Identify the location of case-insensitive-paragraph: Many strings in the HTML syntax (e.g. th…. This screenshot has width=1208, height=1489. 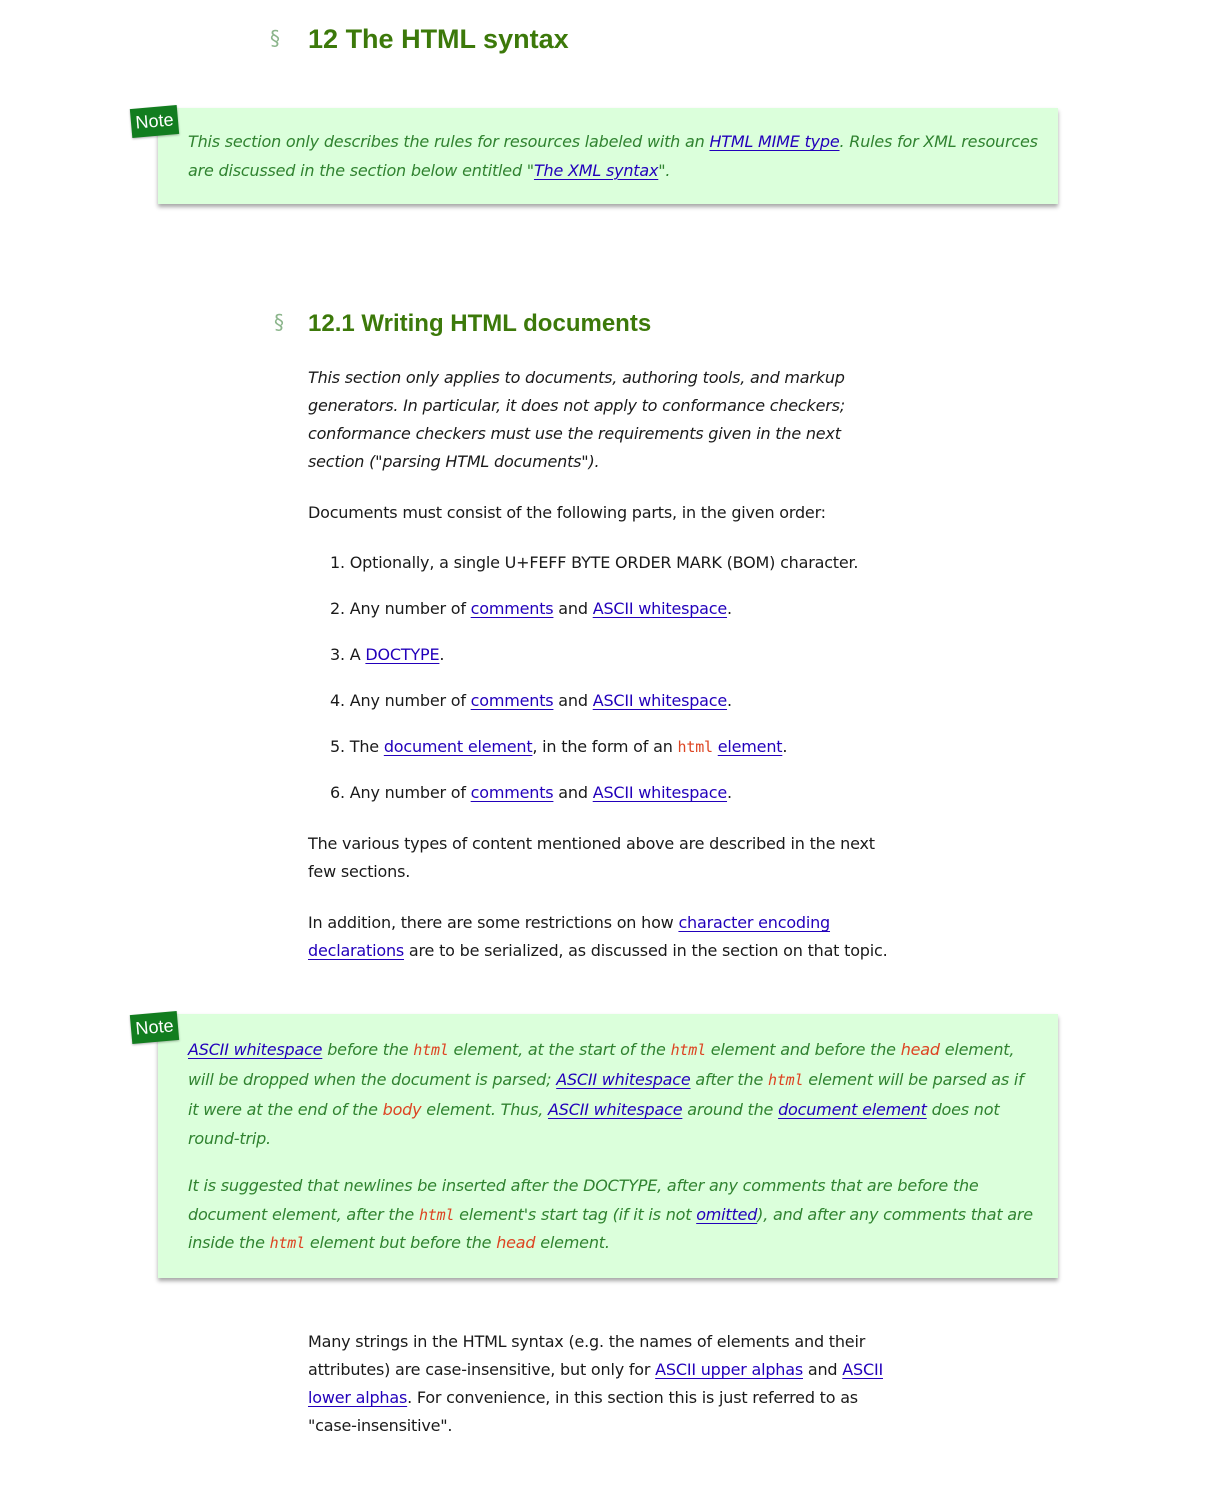
(595, 1383).